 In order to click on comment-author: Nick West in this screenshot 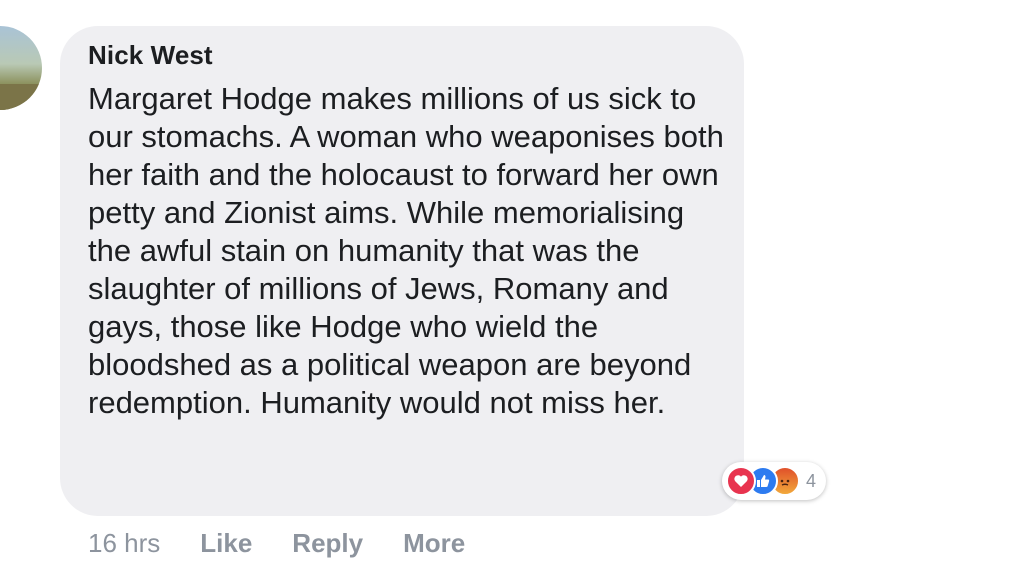, I will do `click(150, 55)`.